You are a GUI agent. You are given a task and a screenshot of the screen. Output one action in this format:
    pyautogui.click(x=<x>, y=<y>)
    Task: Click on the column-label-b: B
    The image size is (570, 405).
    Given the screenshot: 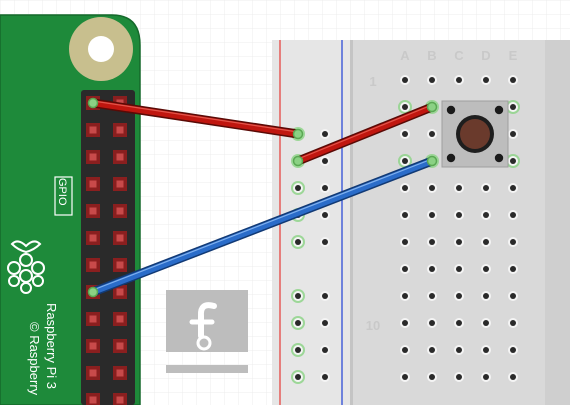 What is the action you would take?
    pyautogui.click(x=431, y=55)
    